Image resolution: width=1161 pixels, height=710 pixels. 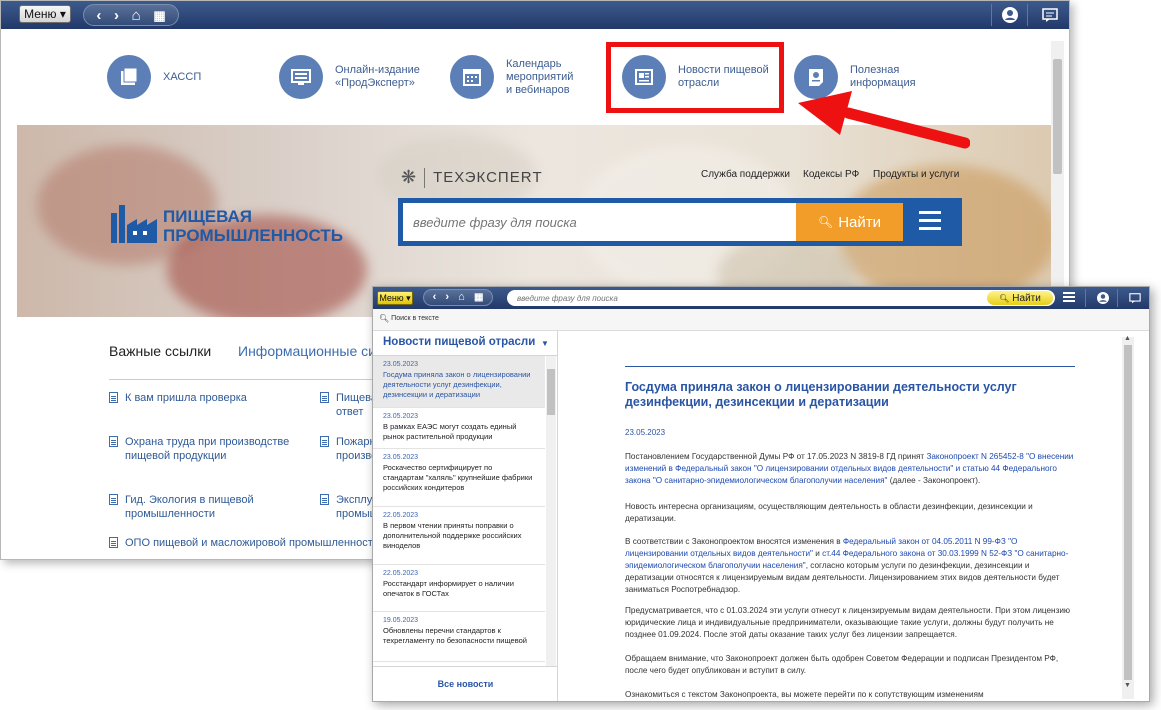 What do you see at coordinates (310, 351) in the screenshot?
I see `tab-information-systems: Информационные сис` at bounding box center [310, 351].